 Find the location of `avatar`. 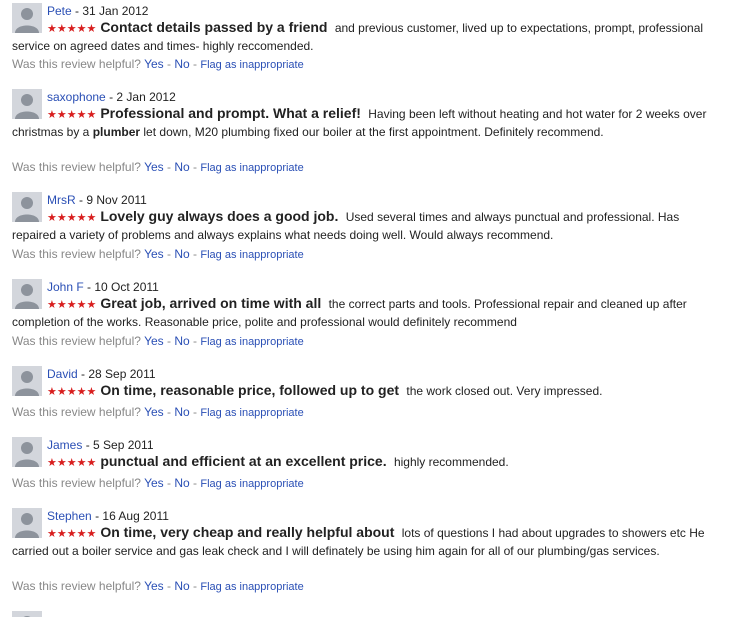

avatar is located at coordinates (27, 614).